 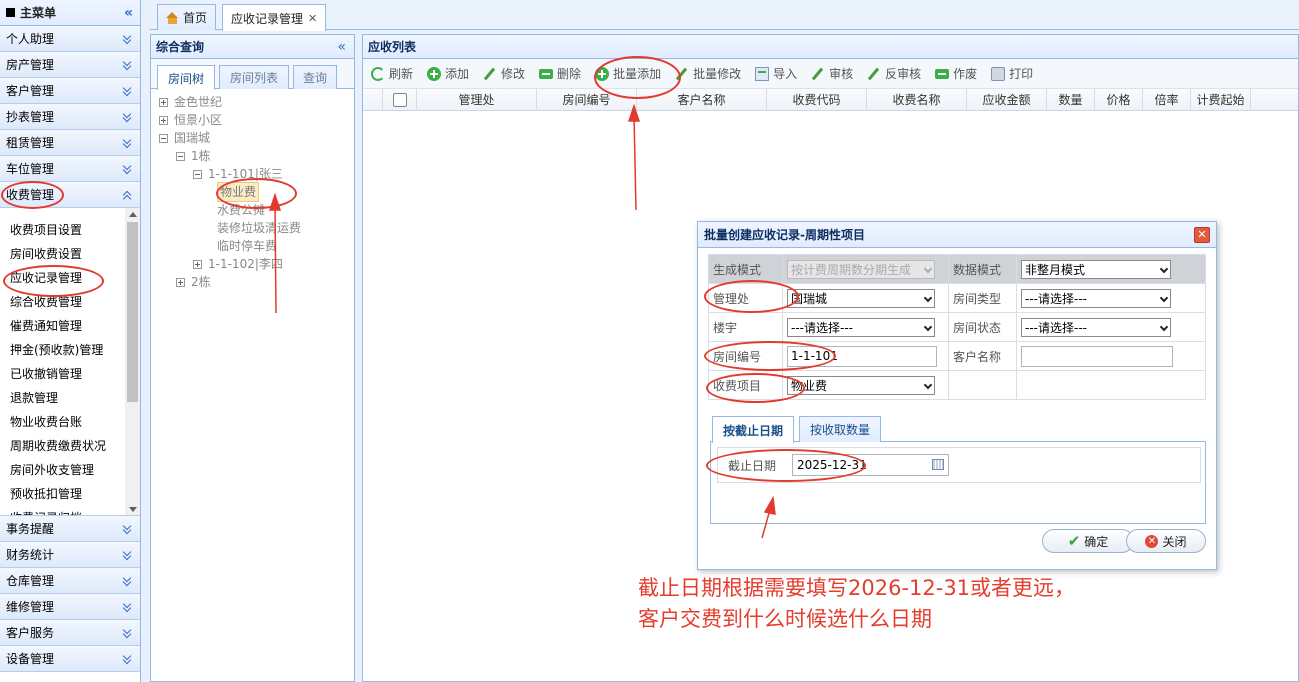 What do you see at coordinates (1007, 99) in the screenshot?
I see `column-header: 应收金额` at bounding box center [1007, 99].